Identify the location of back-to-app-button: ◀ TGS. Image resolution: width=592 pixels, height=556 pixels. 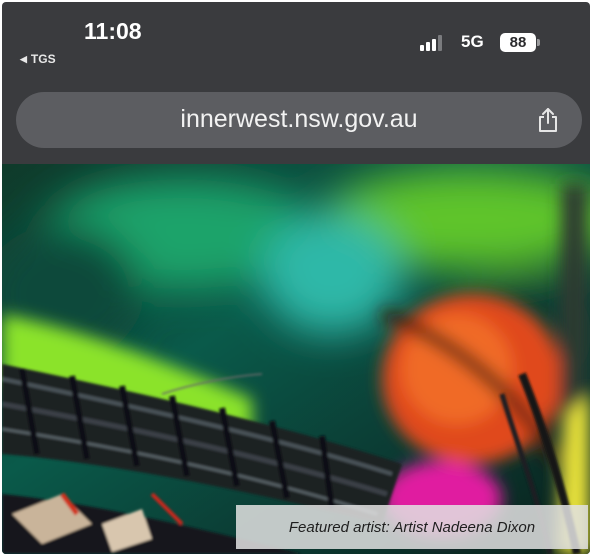
(38, 59).